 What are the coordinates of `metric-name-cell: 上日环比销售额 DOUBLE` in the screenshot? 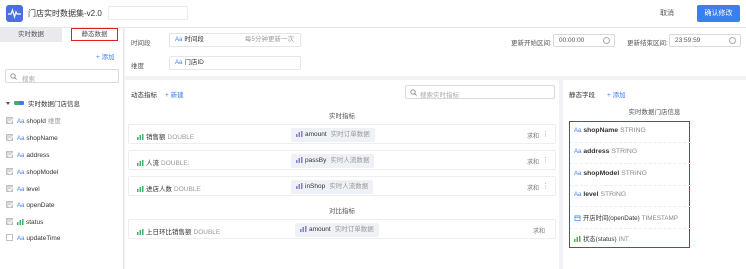 It's located at (178, 231).